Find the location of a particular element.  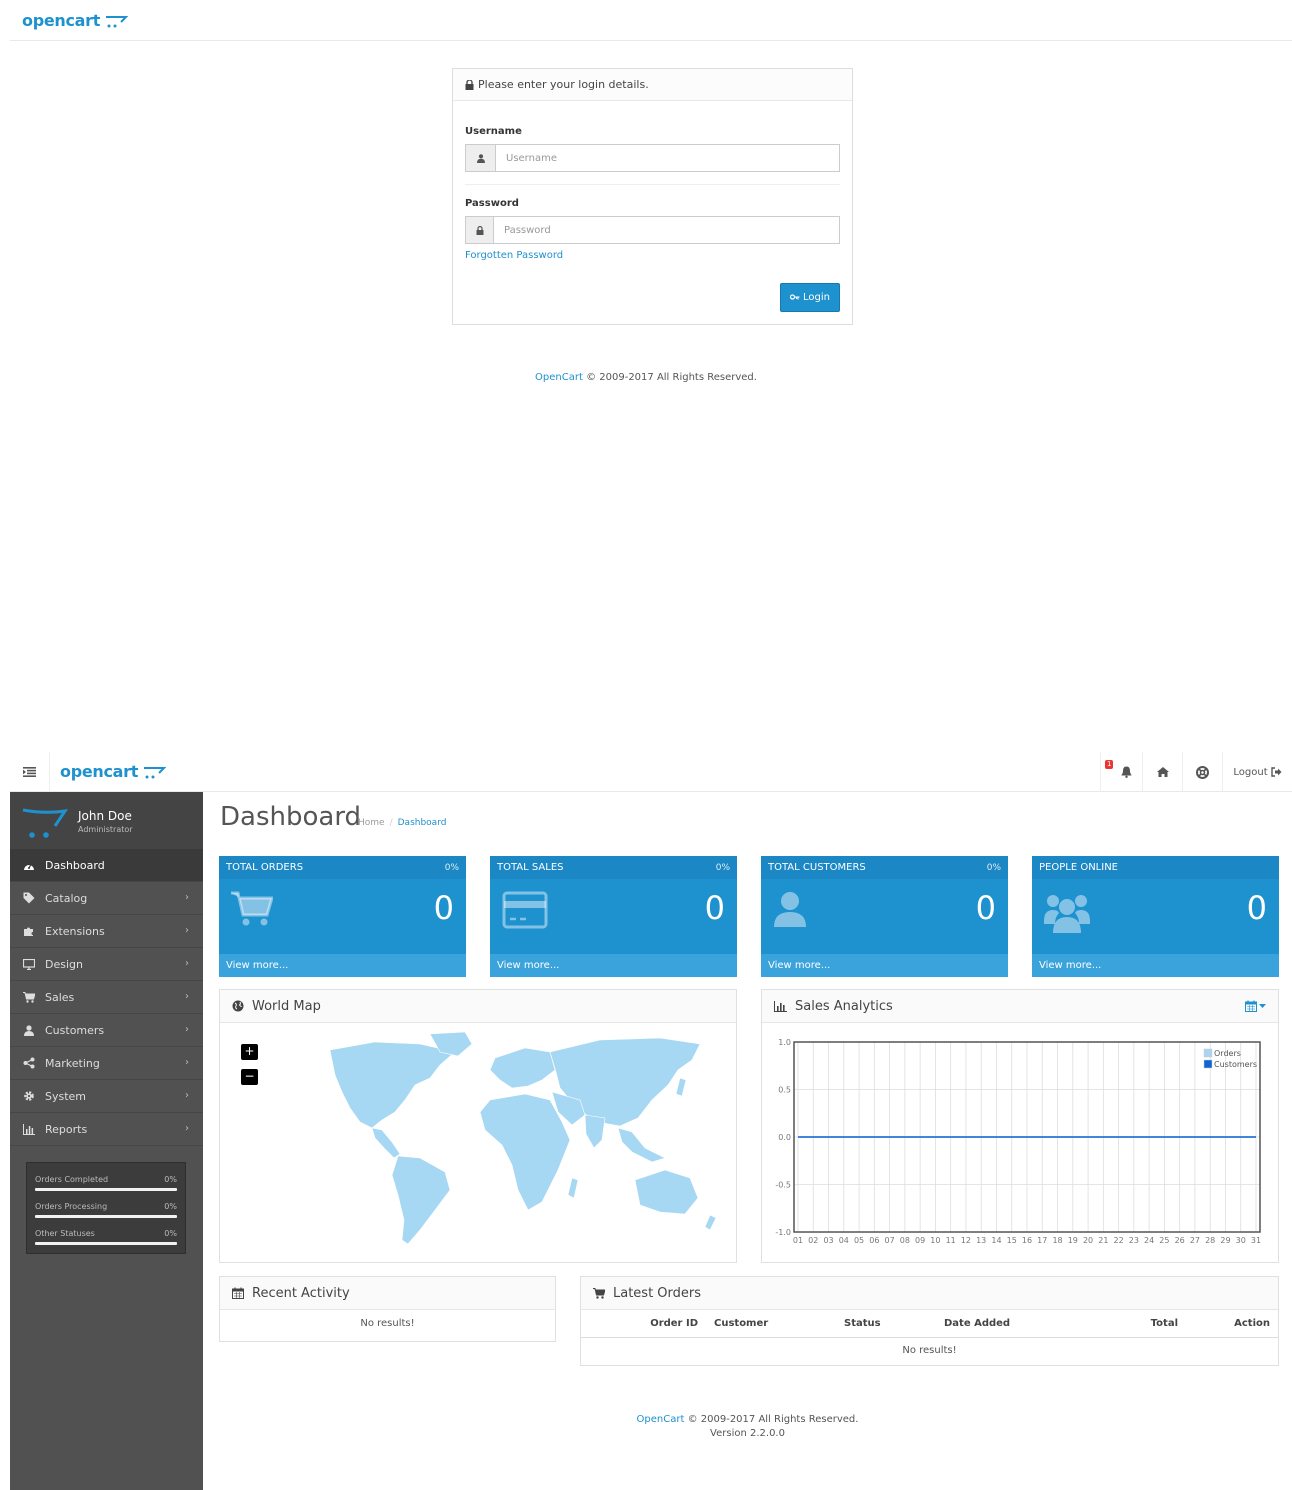

chart-y-tick-label: -0.5 is located at coordinates (783, 1185).